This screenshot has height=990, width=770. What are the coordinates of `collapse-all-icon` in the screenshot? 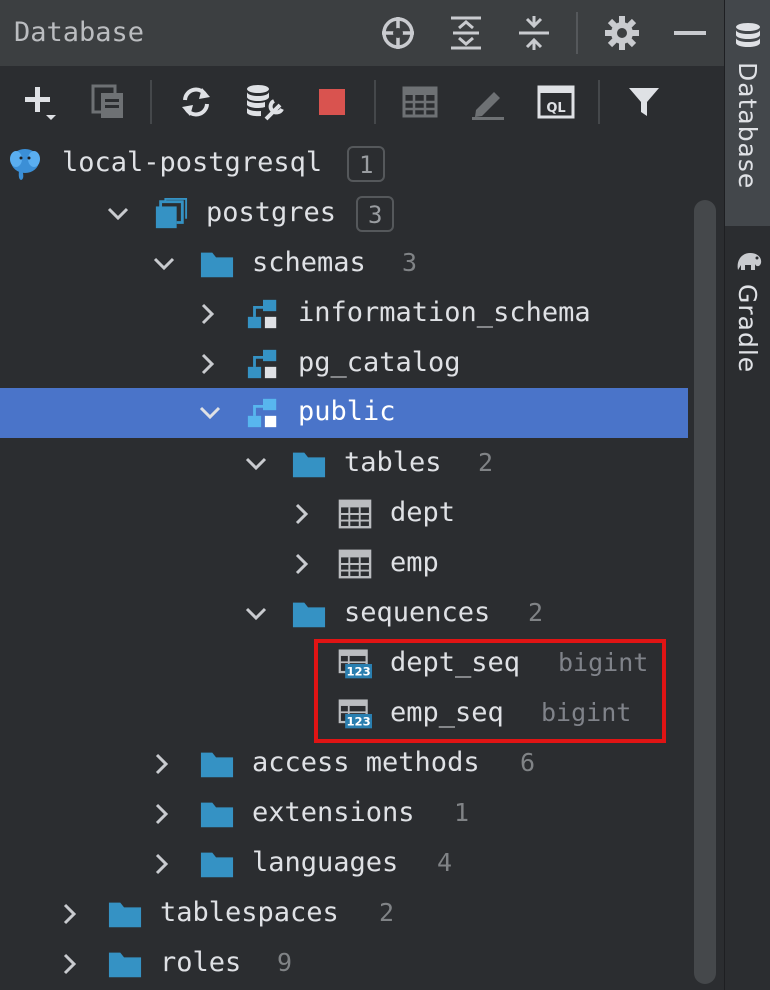 It's located at (534, 33).